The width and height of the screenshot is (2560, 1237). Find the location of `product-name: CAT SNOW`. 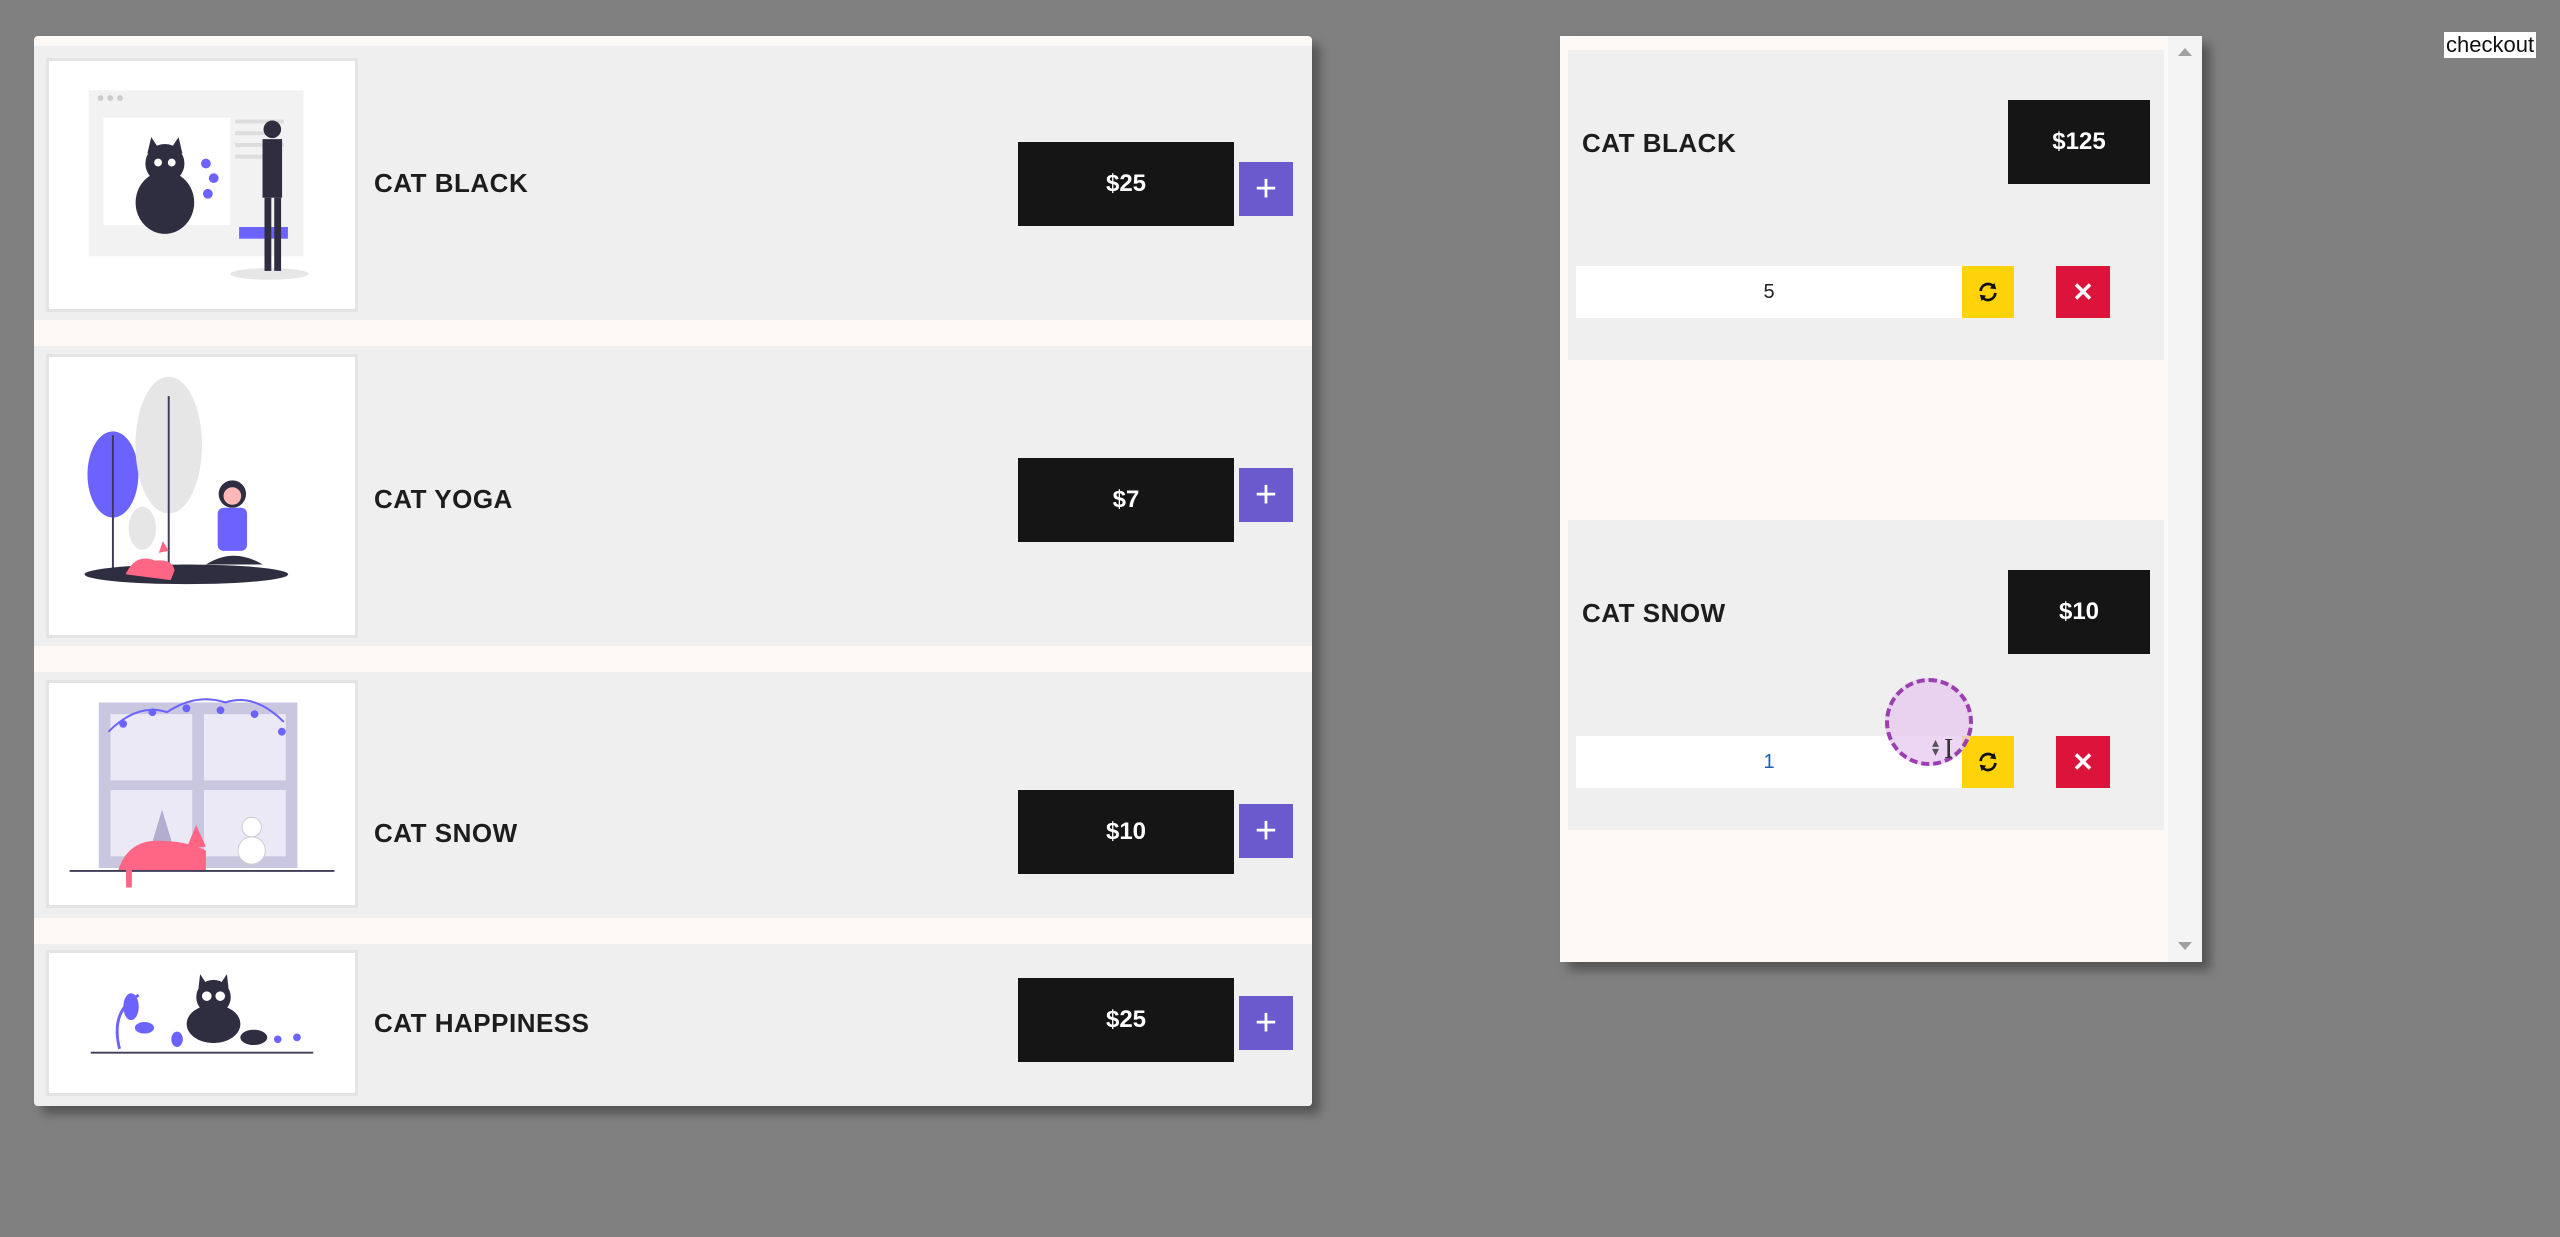

product-name: CAT SNOW is located at coordinates (446, 833).